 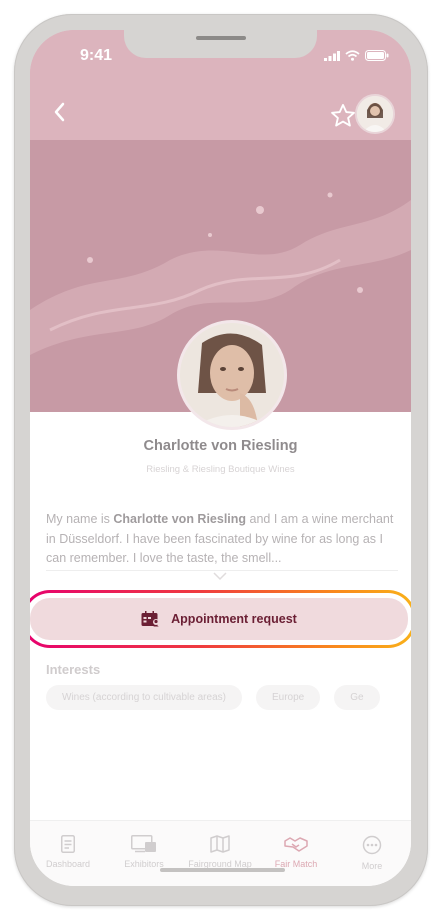 I want to click on notch, so click(x=220, y=44).